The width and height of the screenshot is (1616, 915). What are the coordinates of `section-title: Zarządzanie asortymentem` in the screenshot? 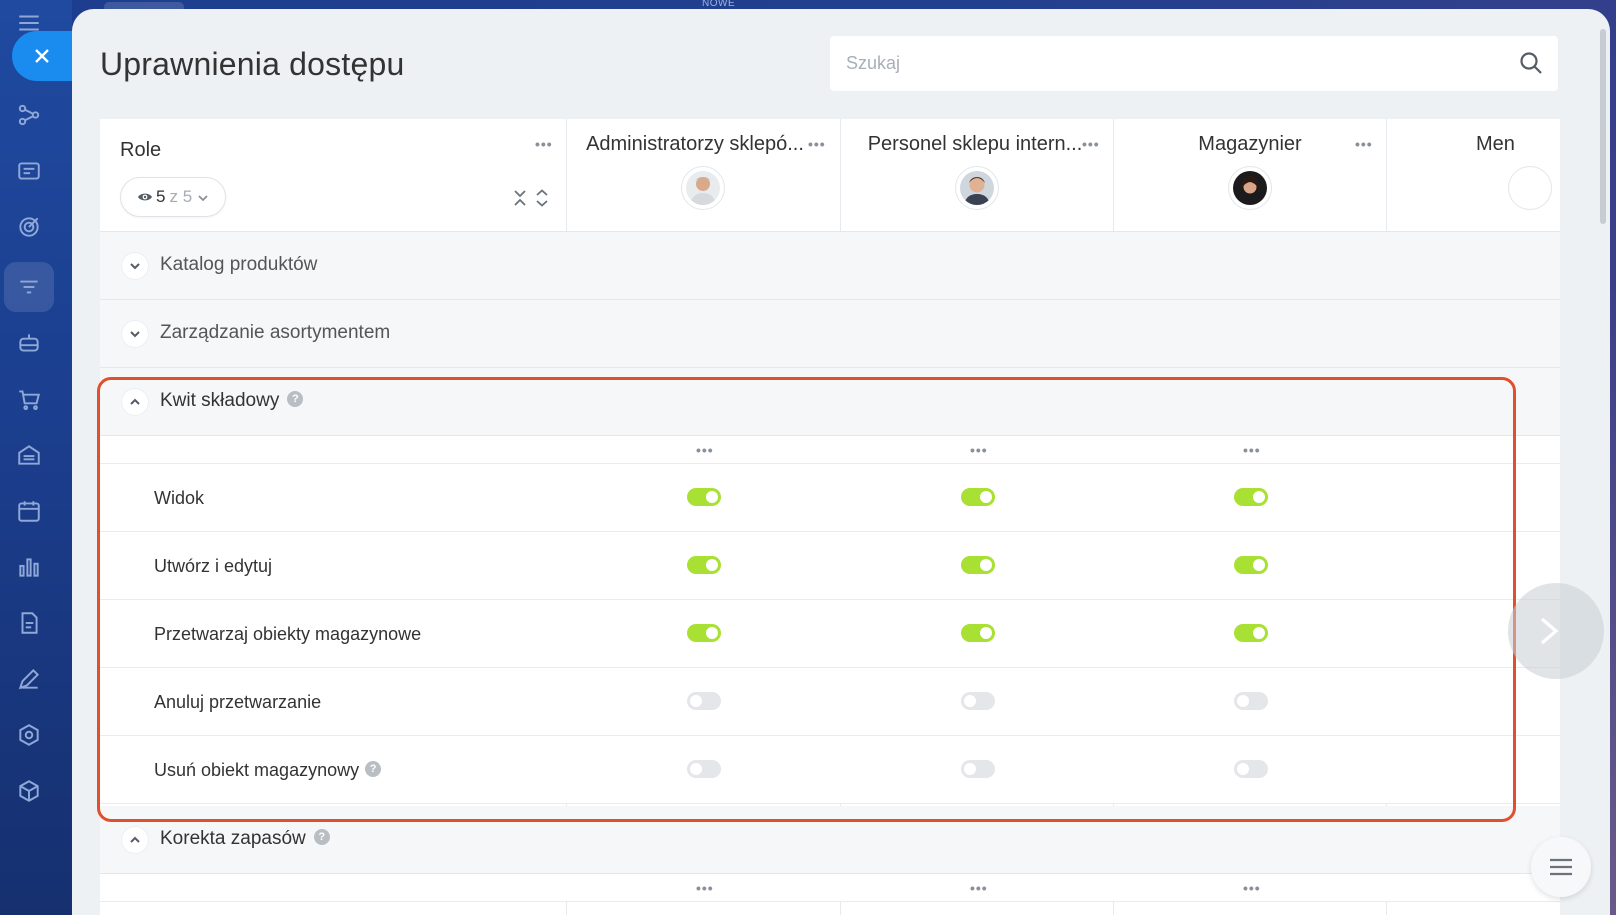 It's located at (275, 332).